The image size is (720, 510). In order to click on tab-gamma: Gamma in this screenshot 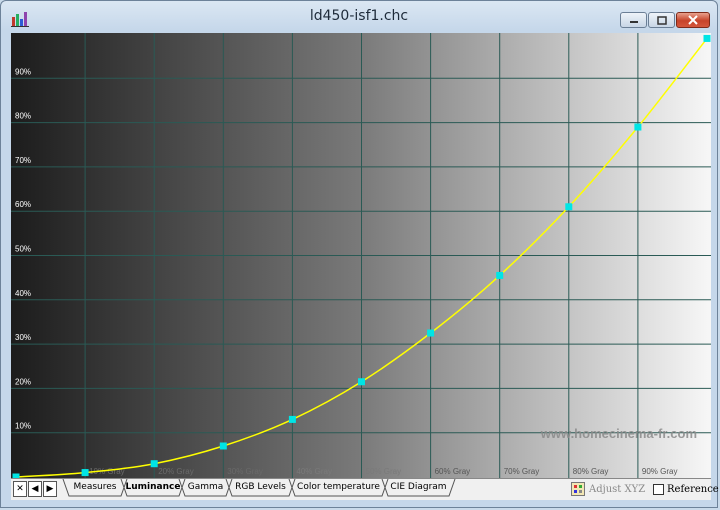, I will do `click(205, 487)`.